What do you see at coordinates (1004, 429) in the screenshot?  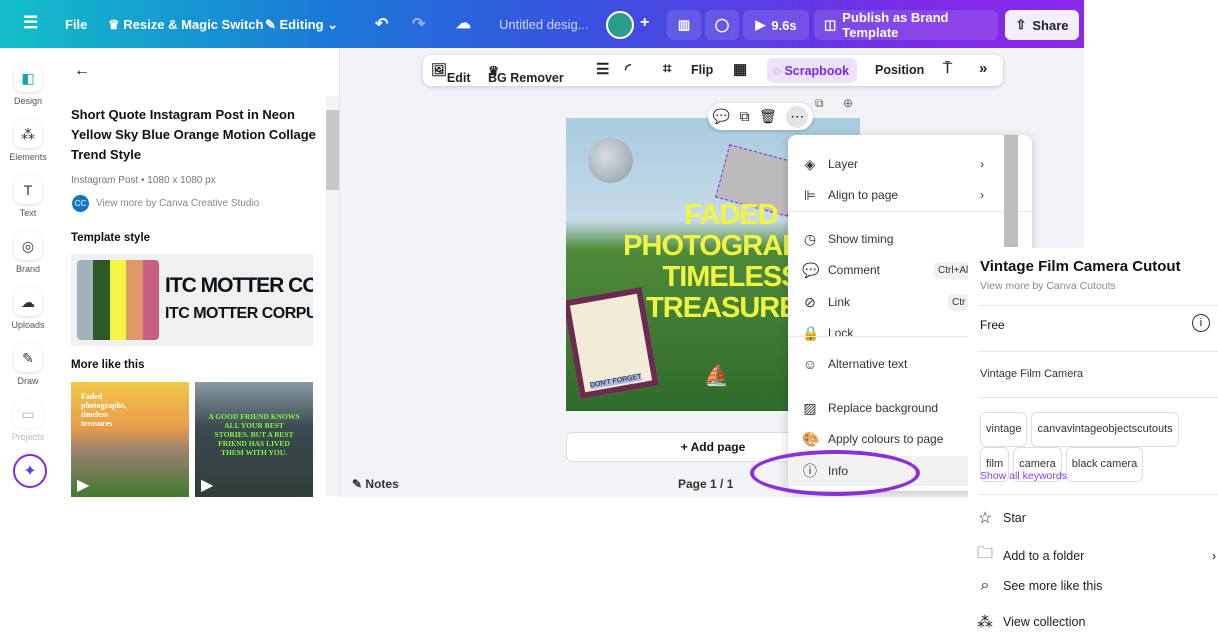 I see `keyword-tag: vintage` at bounding box center [1004, 429].